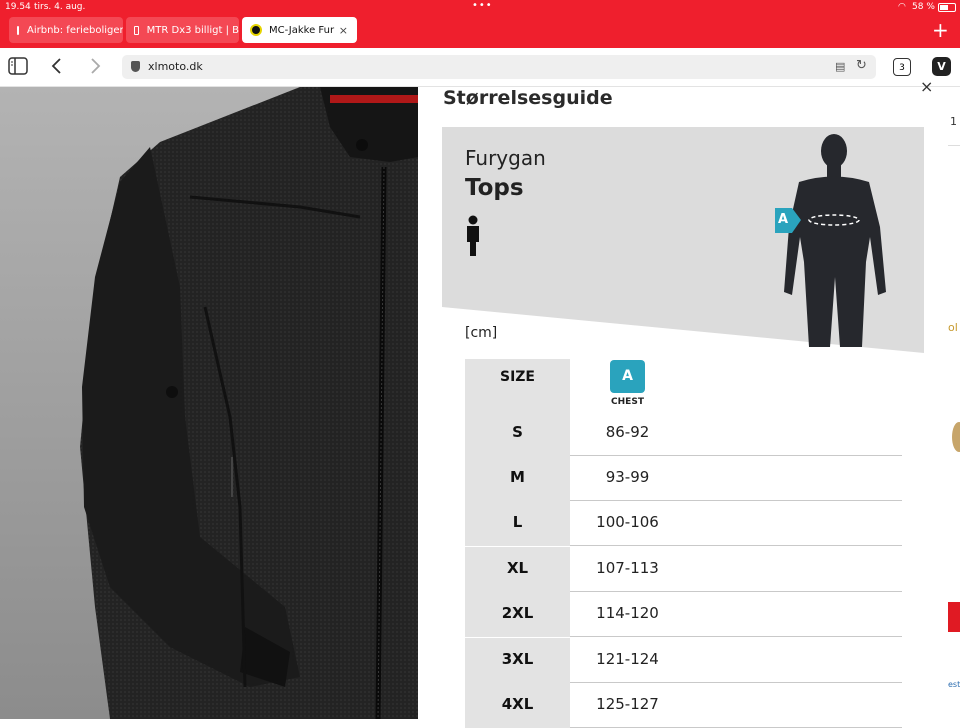  Describe the element at coordinates (940, 30) in the screenshot. I see `new-tab-button: +` at that location.